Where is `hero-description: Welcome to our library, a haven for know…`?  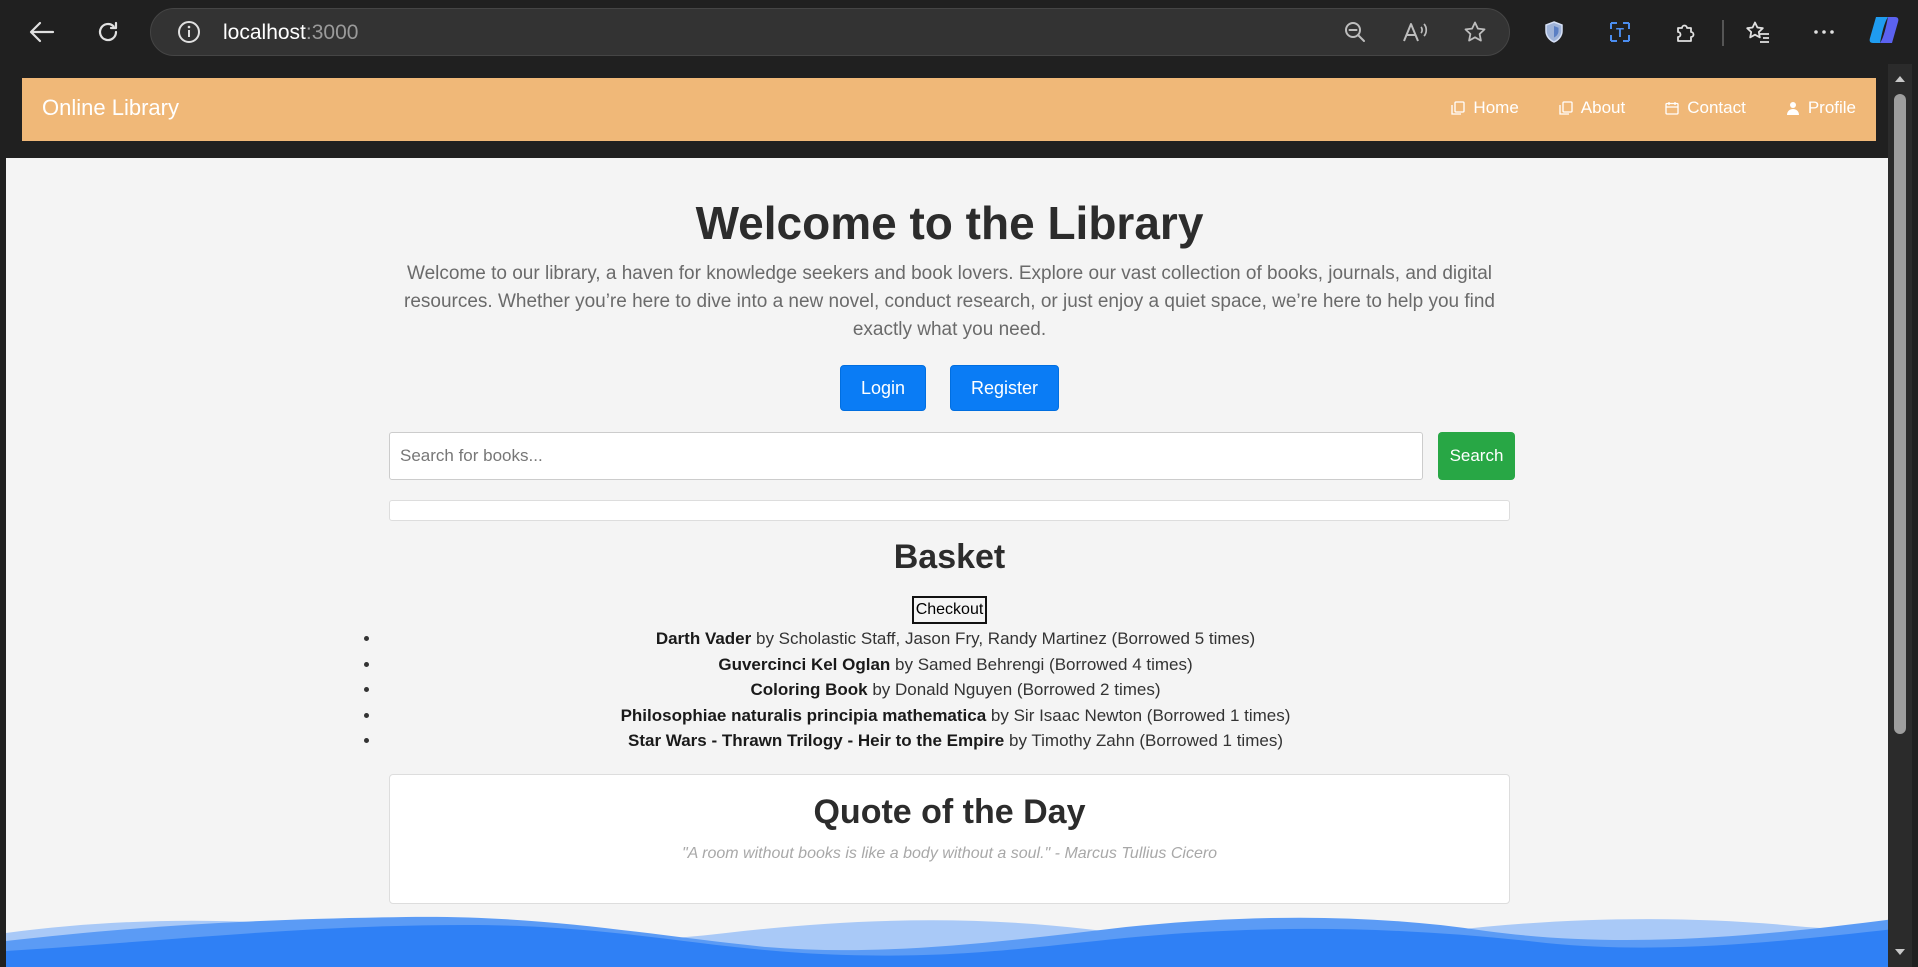
hero-description: Welcome to our library, a haven for know… is located at coordinates (949, 301).